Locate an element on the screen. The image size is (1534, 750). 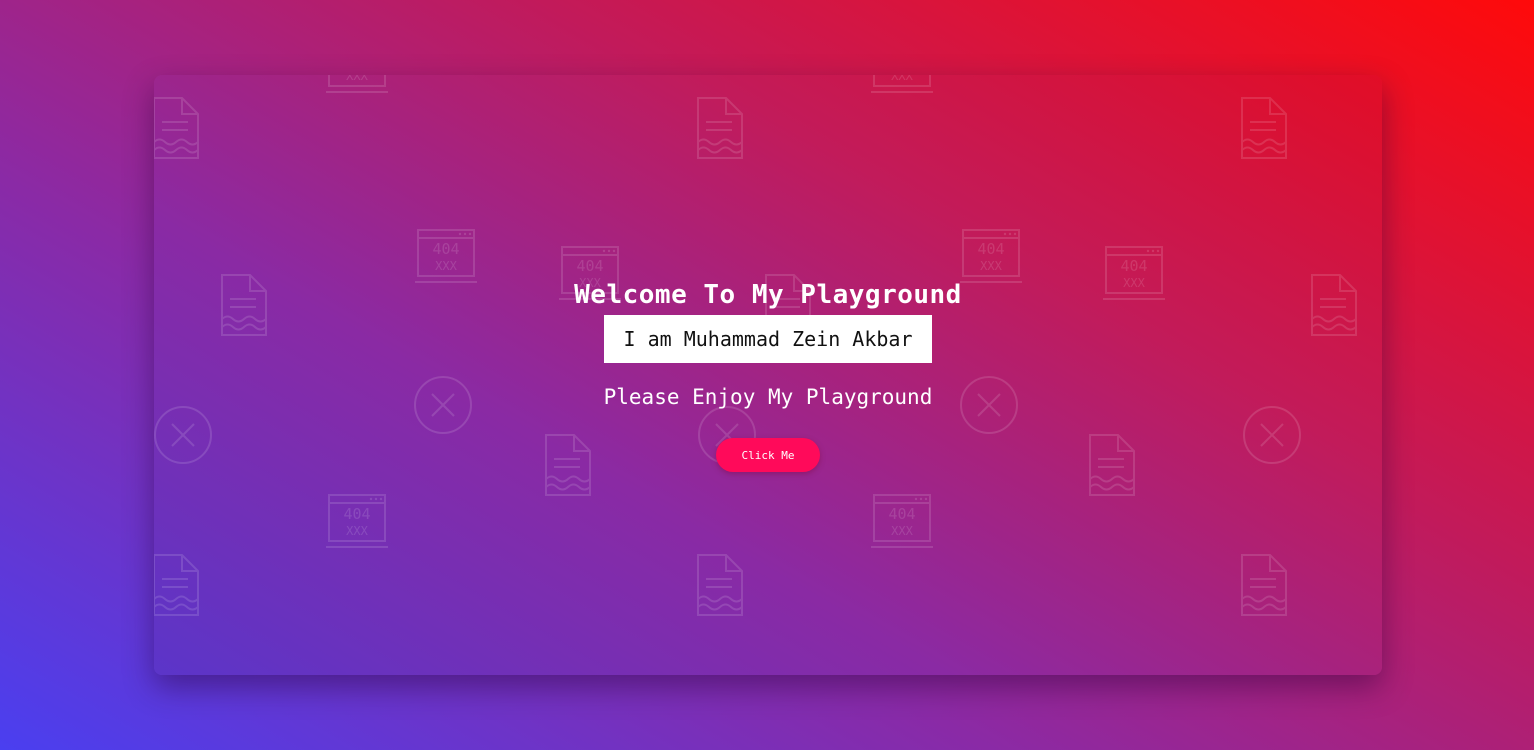
name-banner: I am Muhammad Zein Akbar is located at coordinates (768, 339).